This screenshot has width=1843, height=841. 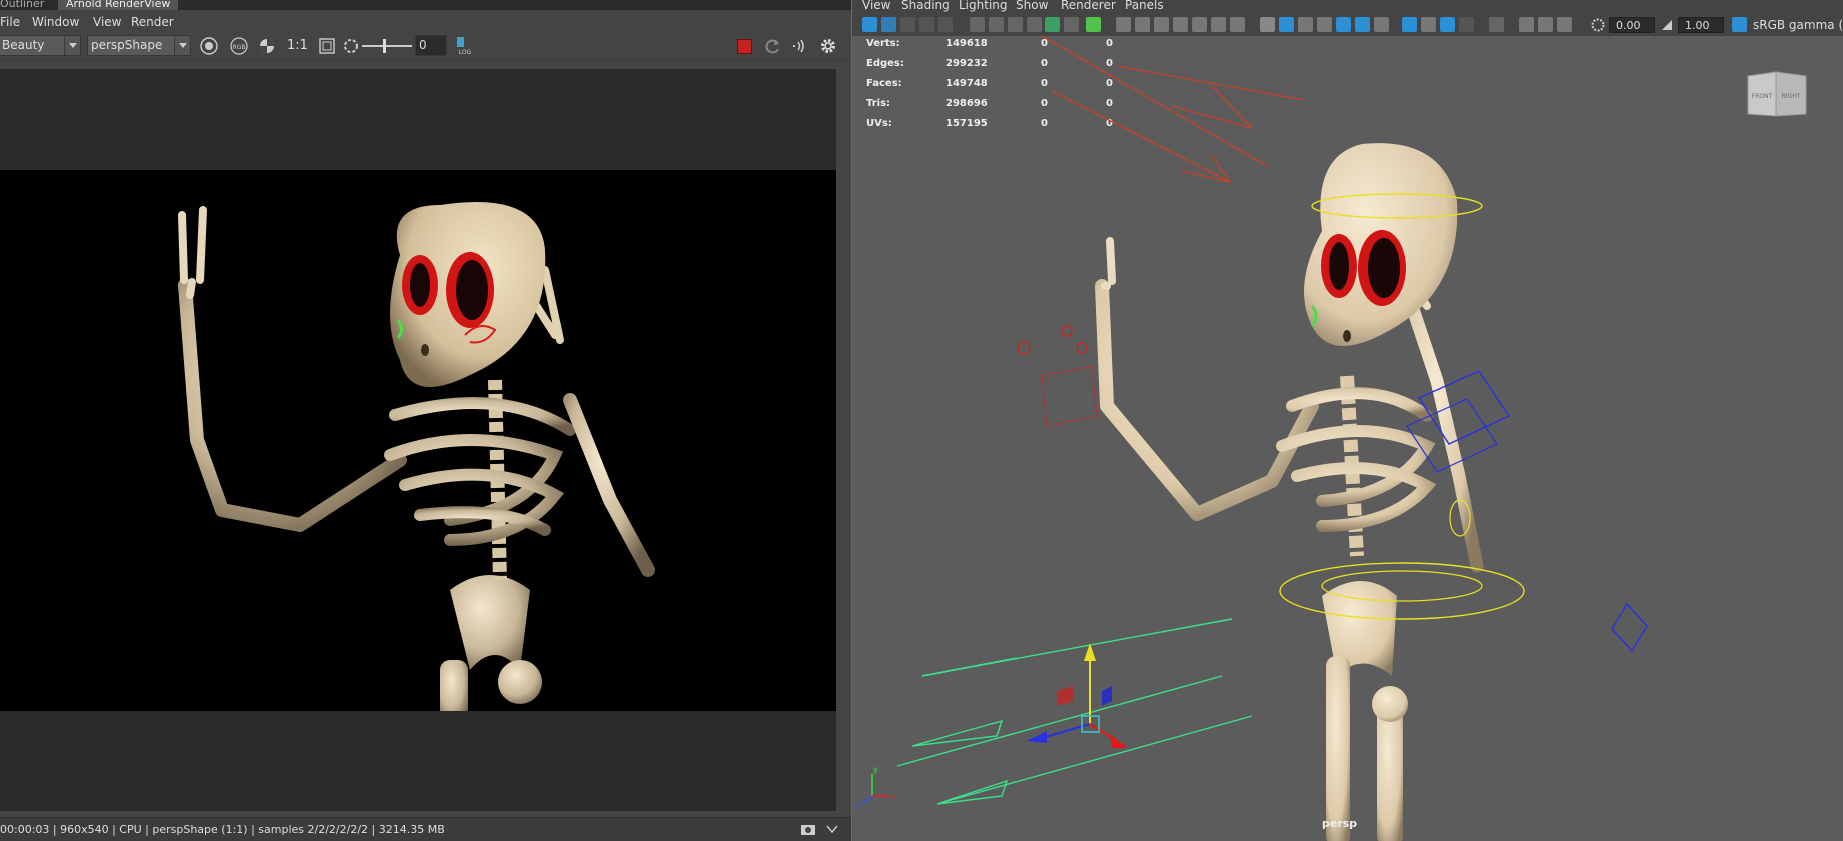 I want to click on isolate-view-icon, so click(x=1409, y=24).